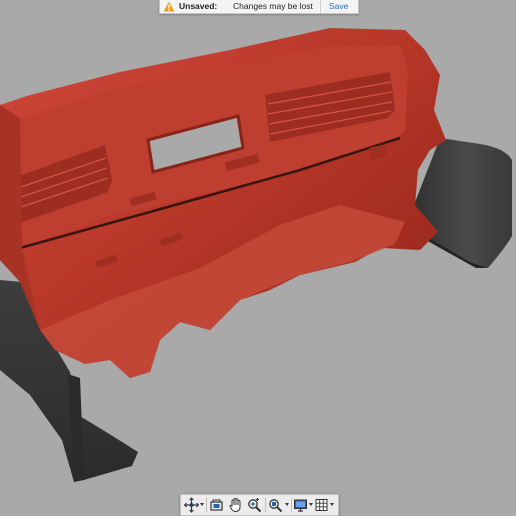  What do you see at coordinates (191, 505) in the screenshot?
I see `orbit-icon` at bounding box center [191, 505].